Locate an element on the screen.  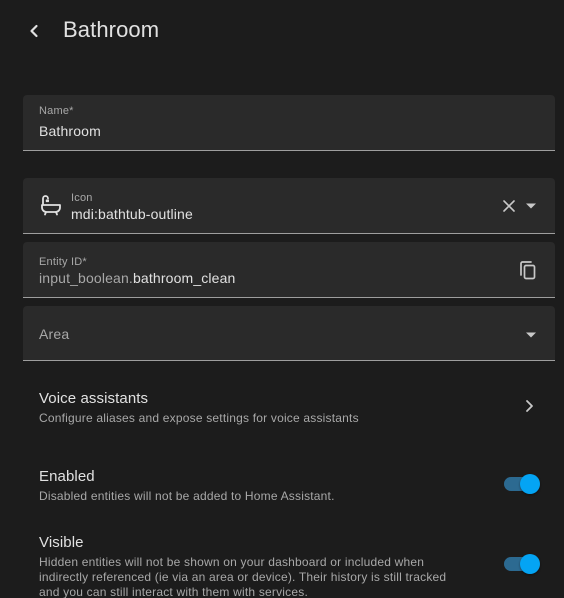
entity-id-label: Entity ID* is located at coordinates (63, 262).